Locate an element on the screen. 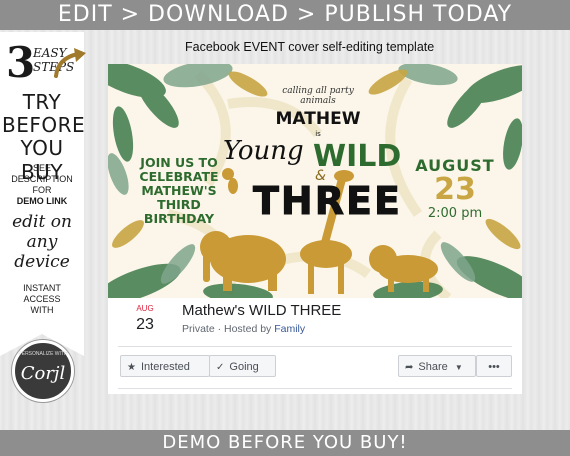 This screenshot has width=570, height=456. event-date-month: AUG is located at coordinates (145, 308).